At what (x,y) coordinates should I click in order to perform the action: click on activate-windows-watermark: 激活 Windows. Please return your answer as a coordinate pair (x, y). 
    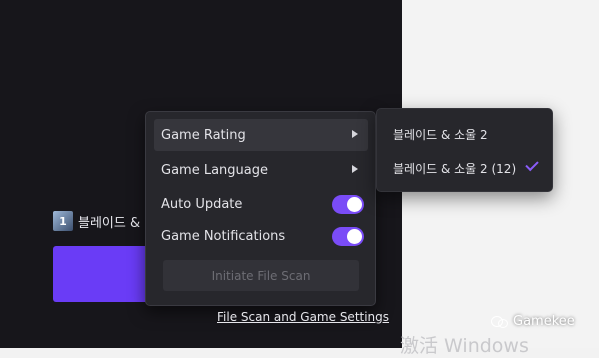
    Looking at the image, I should click on (464, 346).